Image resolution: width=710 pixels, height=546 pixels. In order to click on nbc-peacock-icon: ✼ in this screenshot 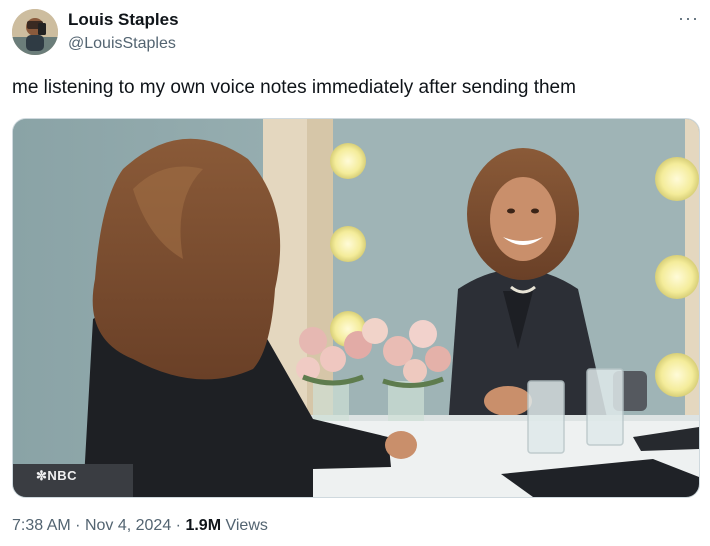, I will do `click(42, 475)`.